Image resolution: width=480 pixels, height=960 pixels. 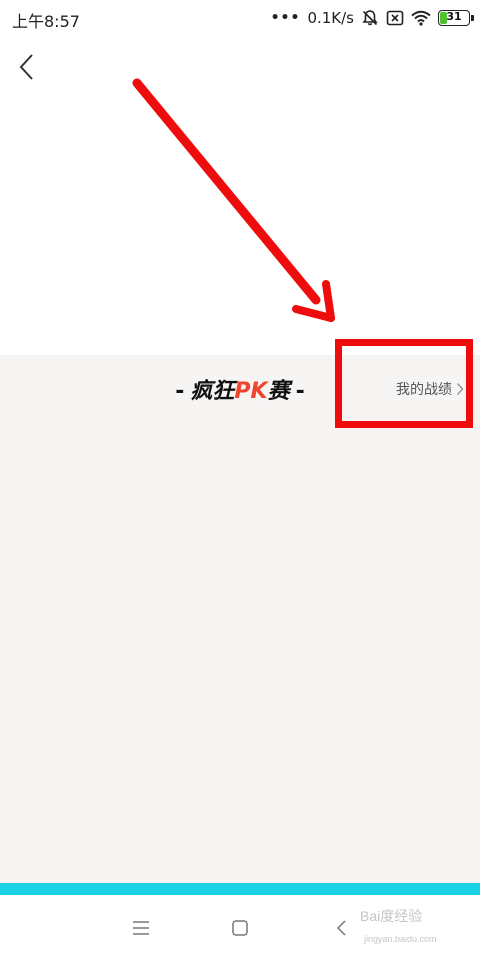 What do you see at coordinates (233, 200) in the screenshot?
I see `red-arrow-annotation` at bounding box center [233, 200].